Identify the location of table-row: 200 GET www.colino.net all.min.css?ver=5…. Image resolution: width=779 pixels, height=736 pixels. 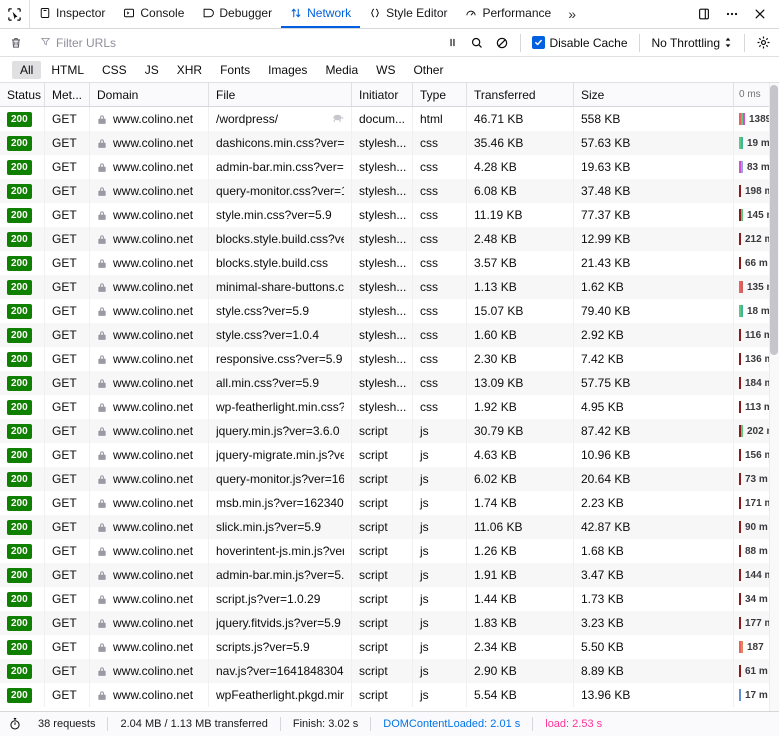
(389, 383).